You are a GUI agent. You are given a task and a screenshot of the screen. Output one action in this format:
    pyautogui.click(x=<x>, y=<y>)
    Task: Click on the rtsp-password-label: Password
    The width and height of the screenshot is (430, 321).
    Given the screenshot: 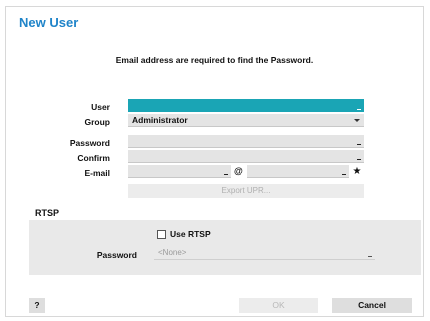 What is the action you would take?
    pyautogui.click(x=116, y=255)
    